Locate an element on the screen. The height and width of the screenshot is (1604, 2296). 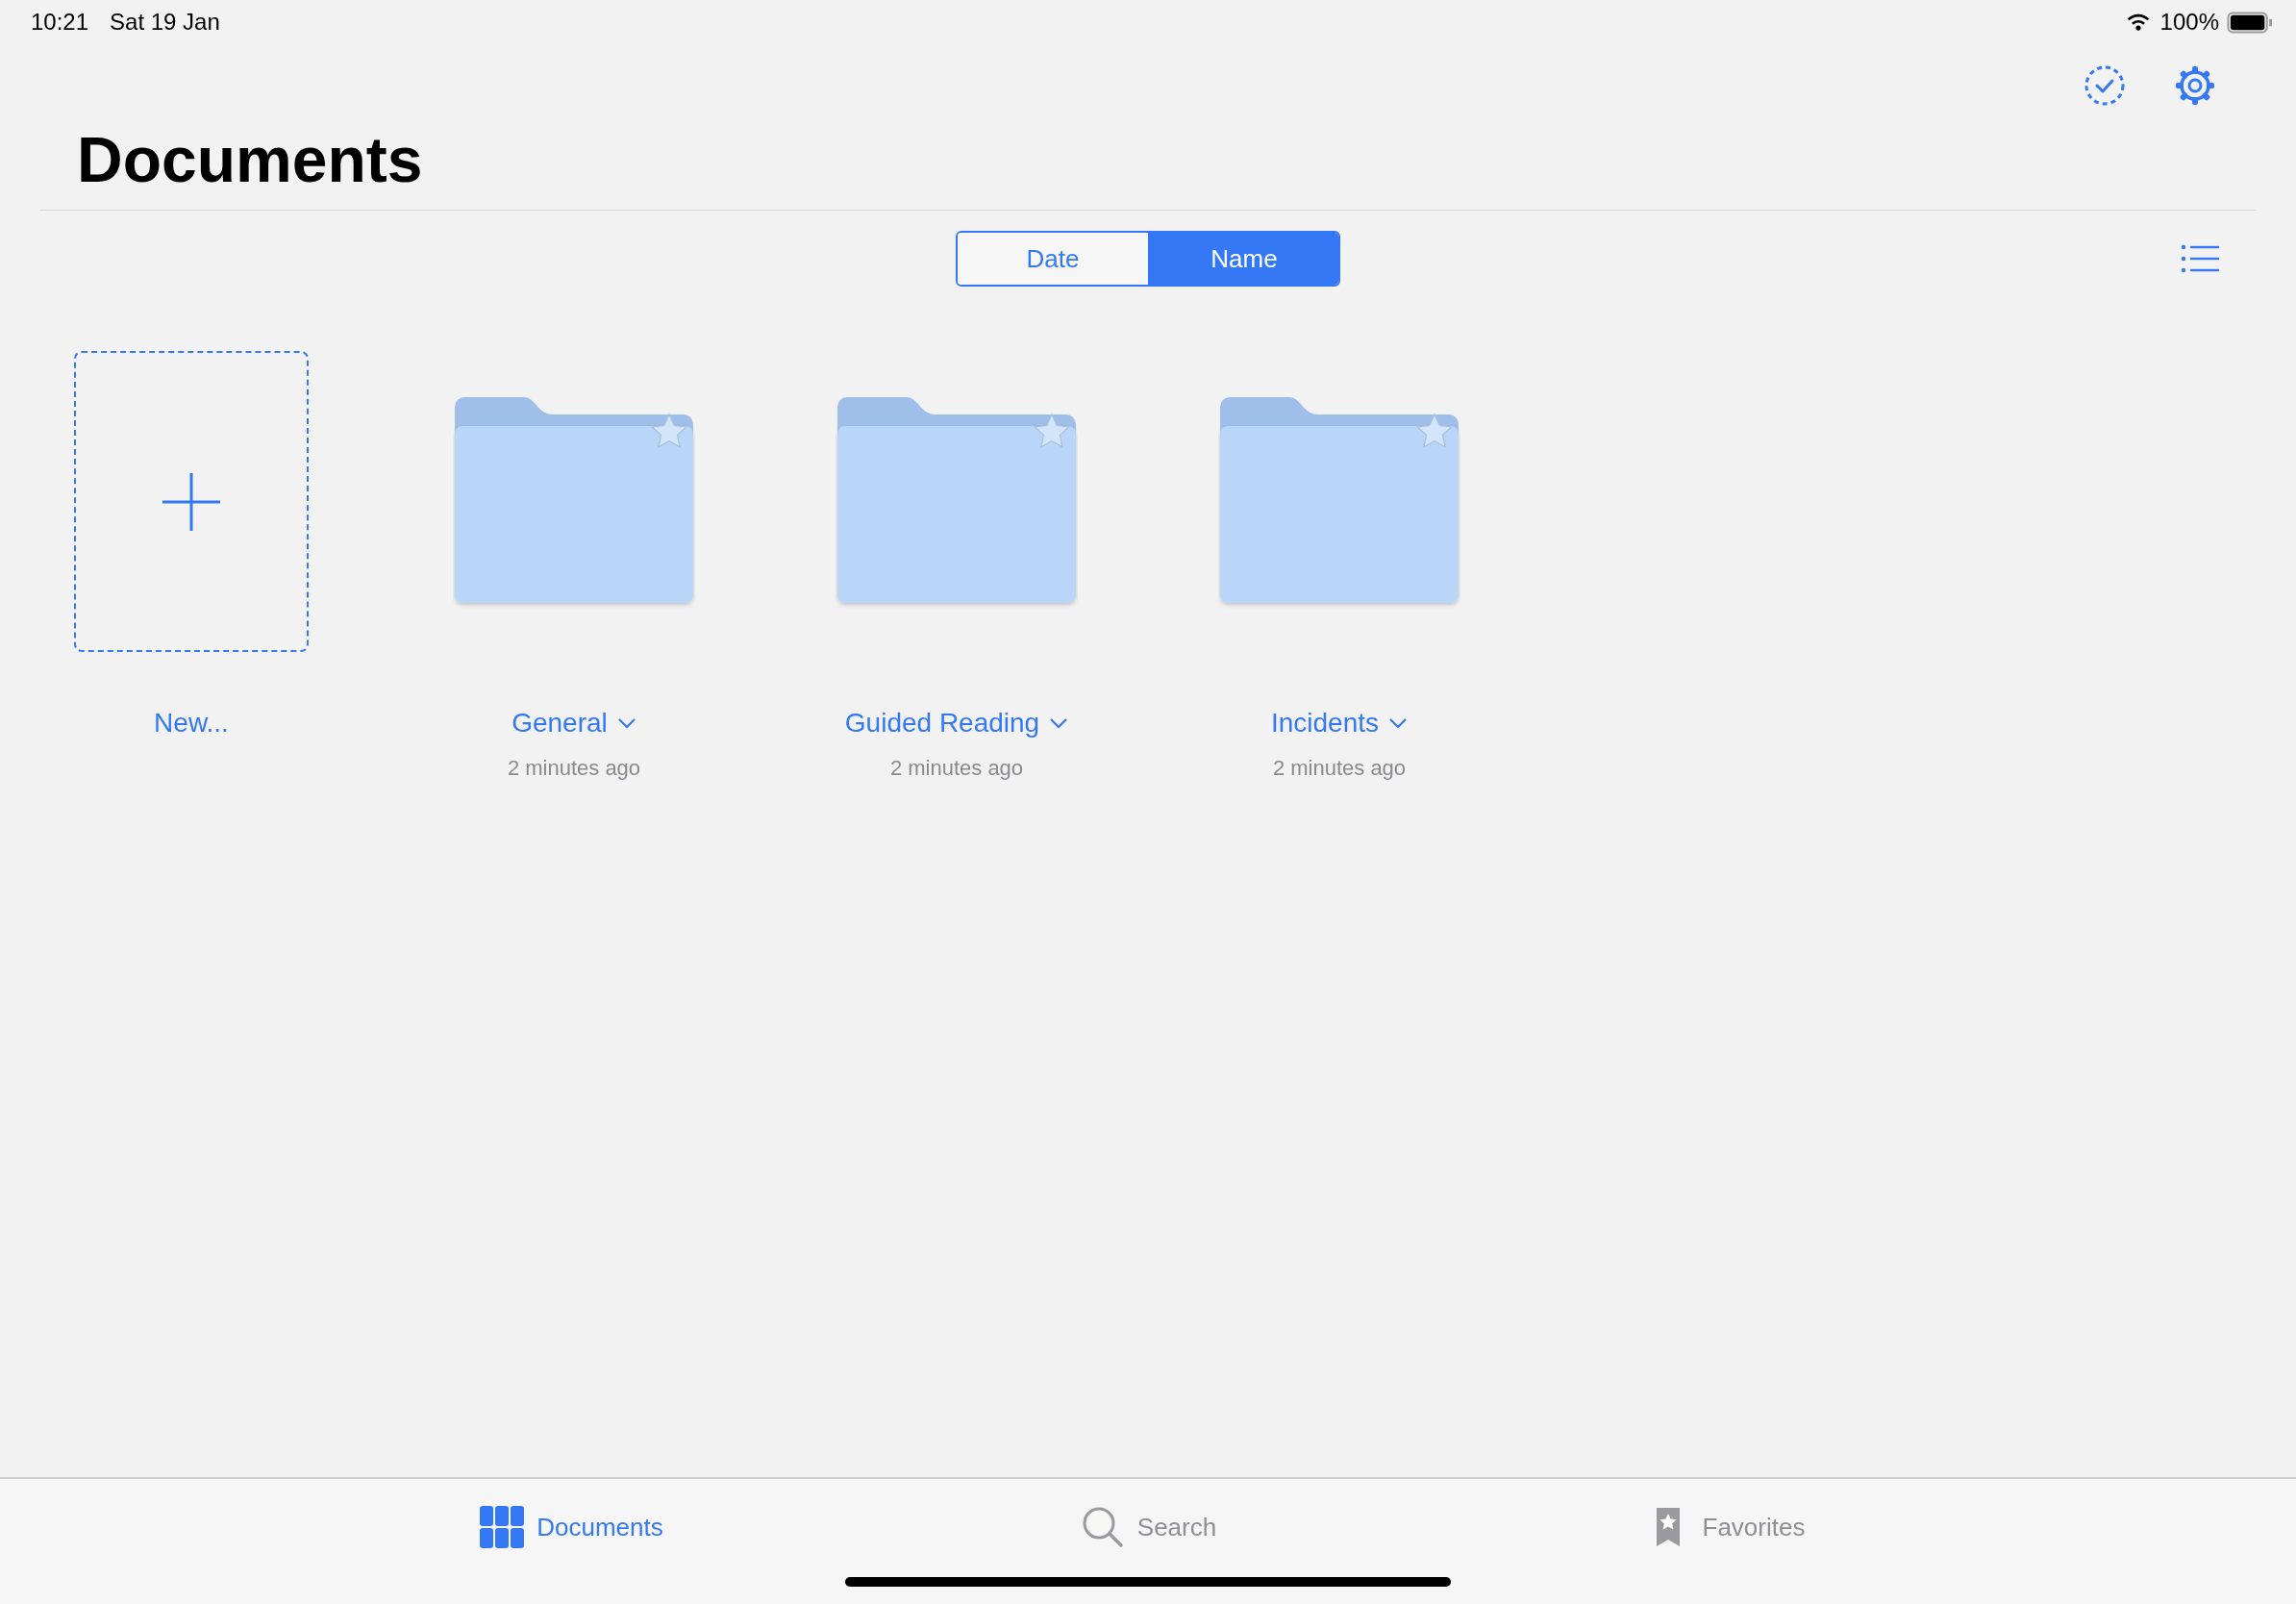
grid-icon is located at coordinates (502, 1527).